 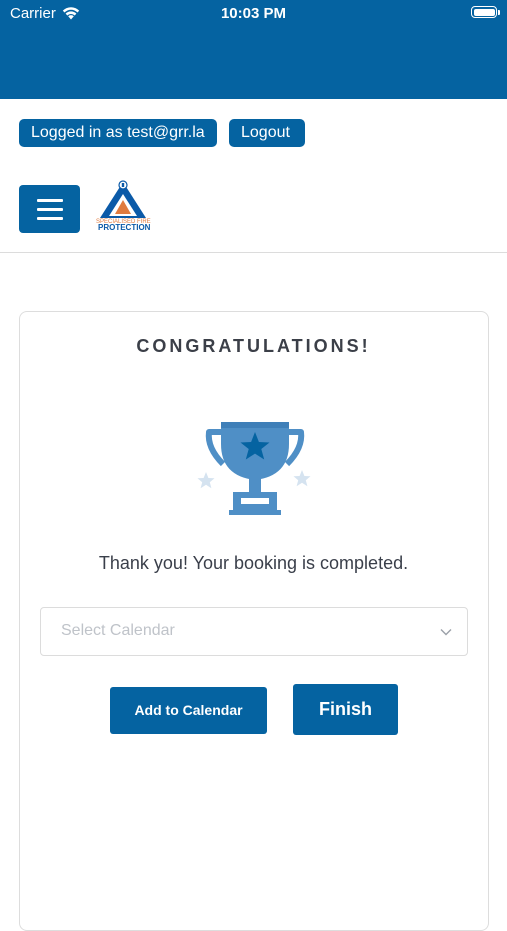 What do you see at coordinates (253, 346) in the screenshot?
I see `congratulations-title: CONGRATULATIONS!` at bounding box center [253, 346].